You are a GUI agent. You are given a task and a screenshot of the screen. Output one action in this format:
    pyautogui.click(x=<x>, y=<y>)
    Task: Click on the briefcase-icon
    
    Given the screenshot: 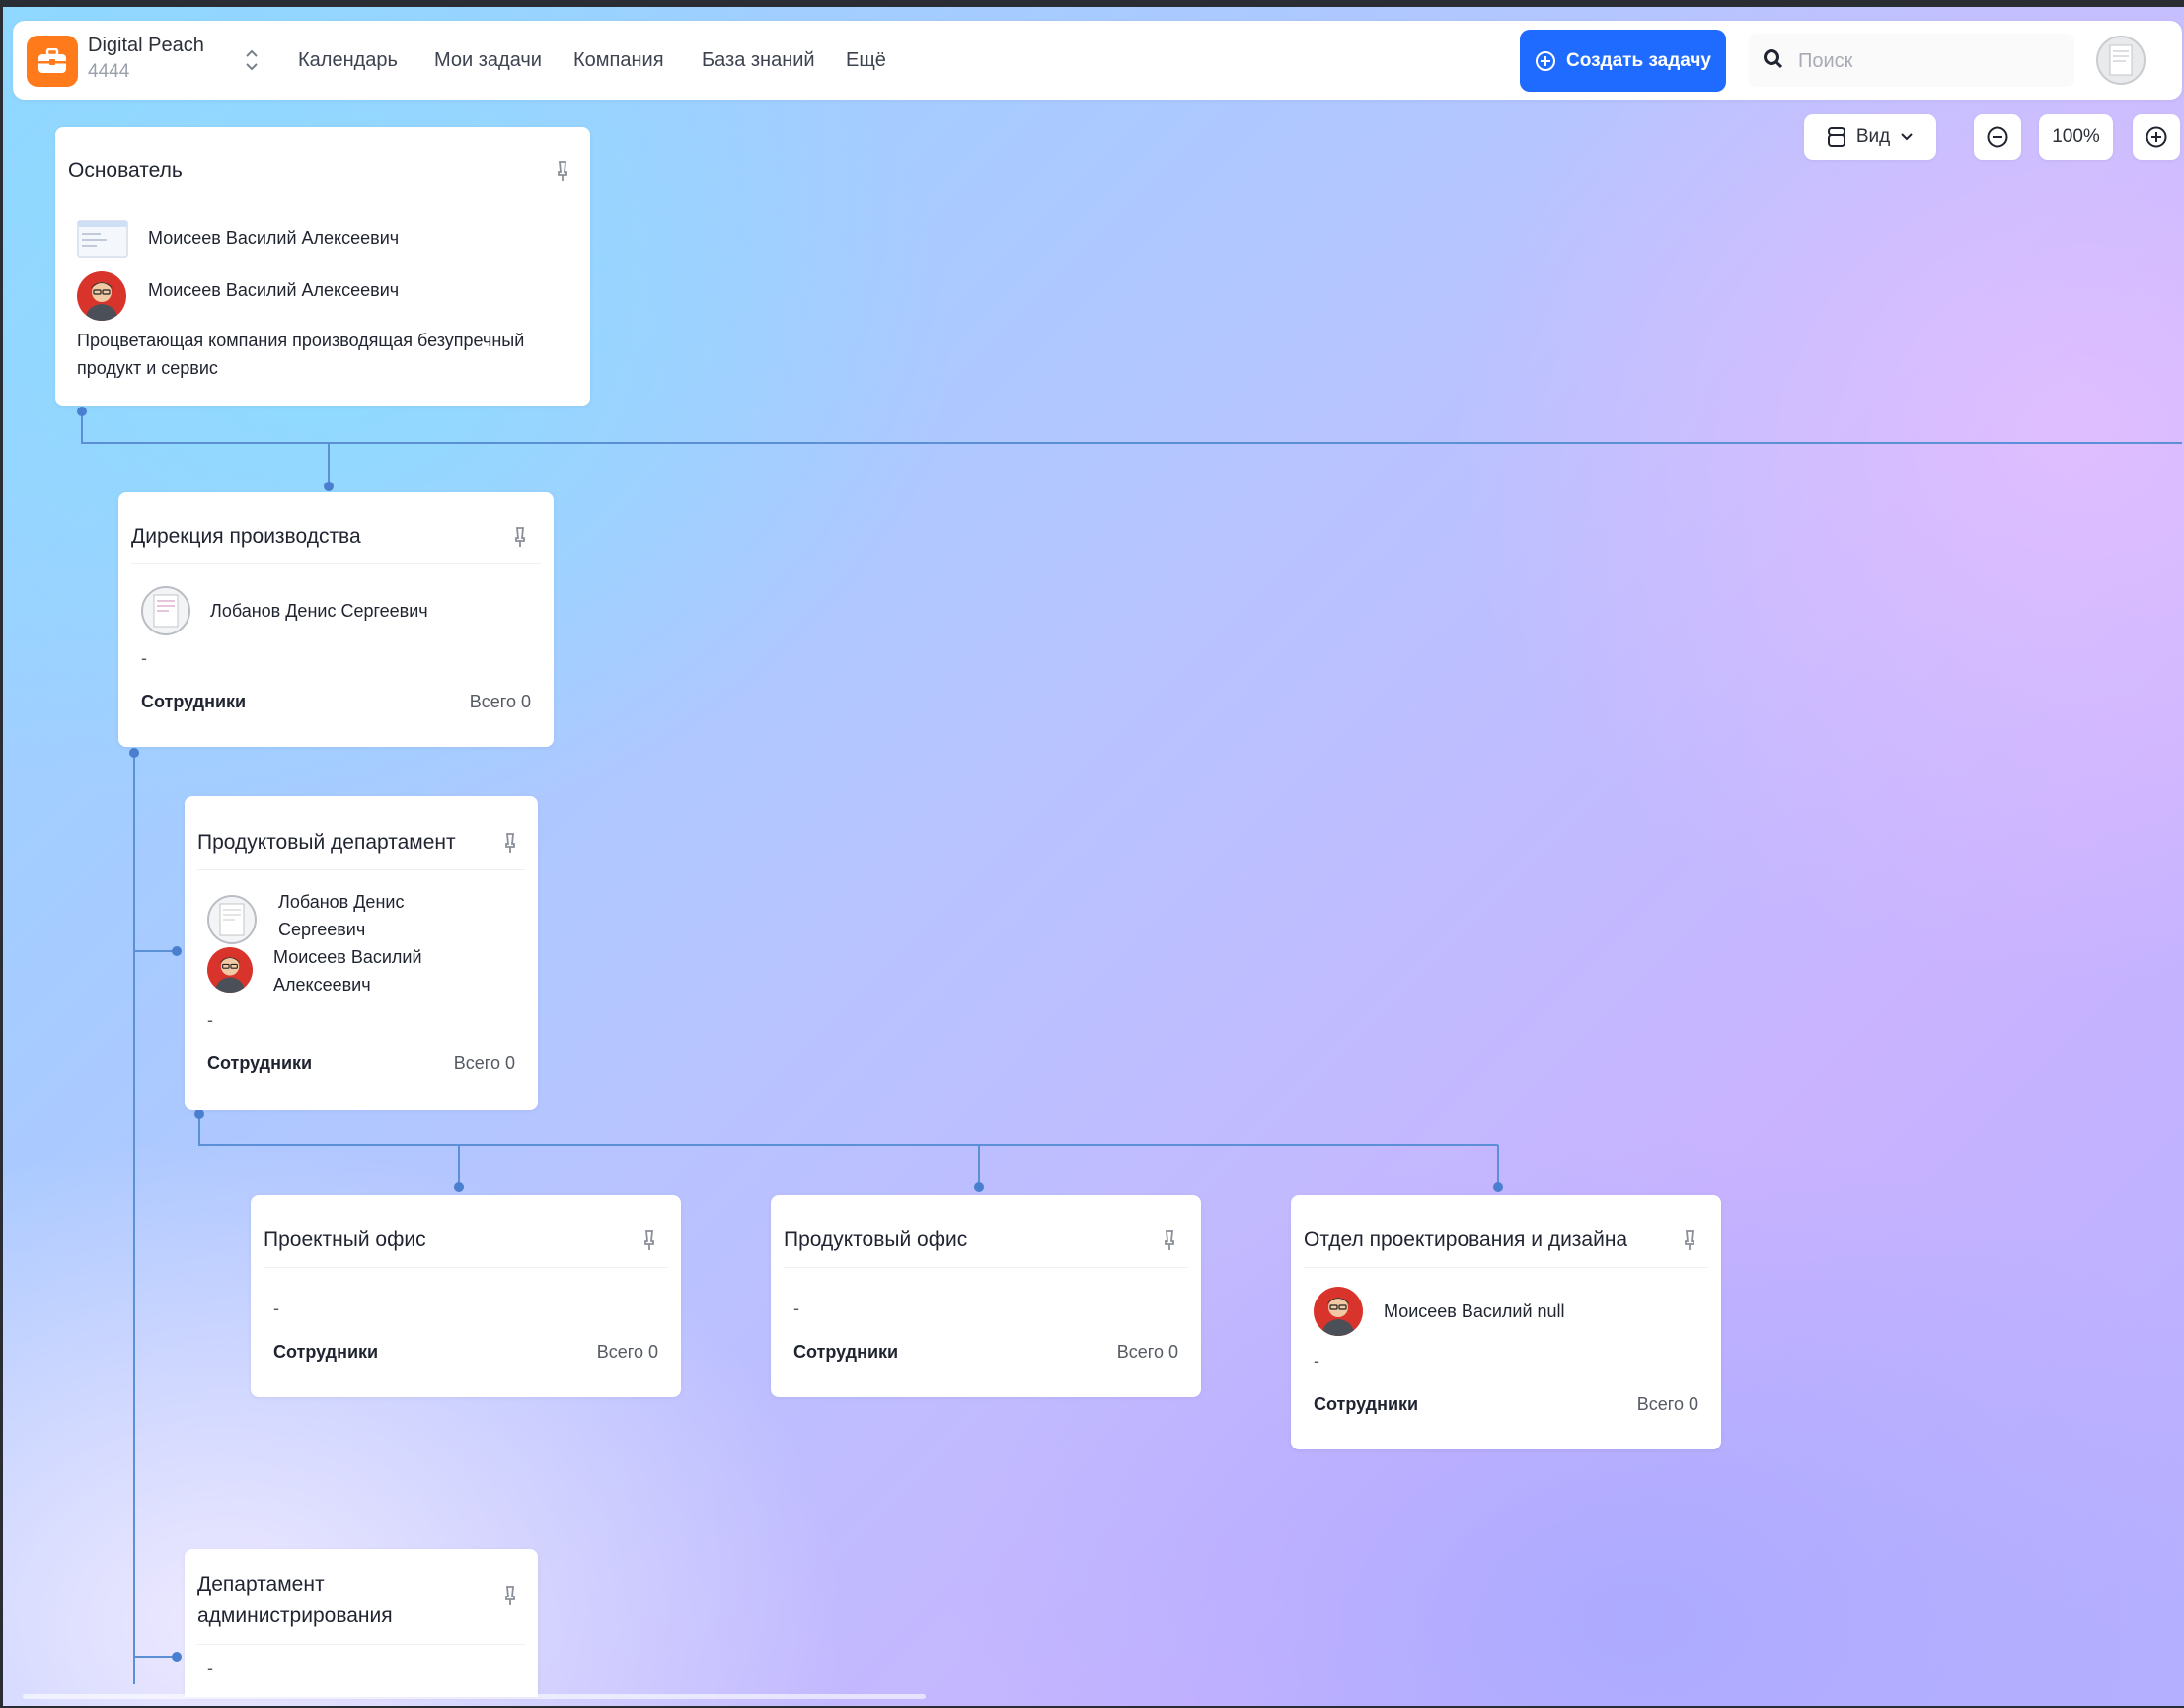 What is the action you would take?
    pyautogui.click(x=52, y=60)
    